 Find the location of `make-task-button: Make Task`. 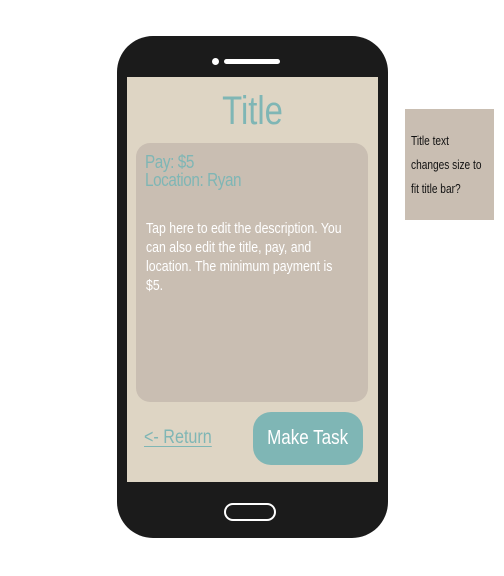

make-task-button: Make Task is located at coordinates (308, 438).